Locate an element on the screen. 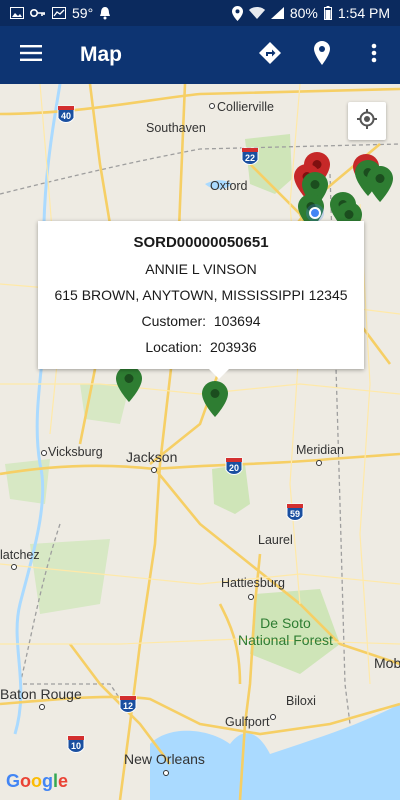  directions-icon is located at coordinates (270, 55).